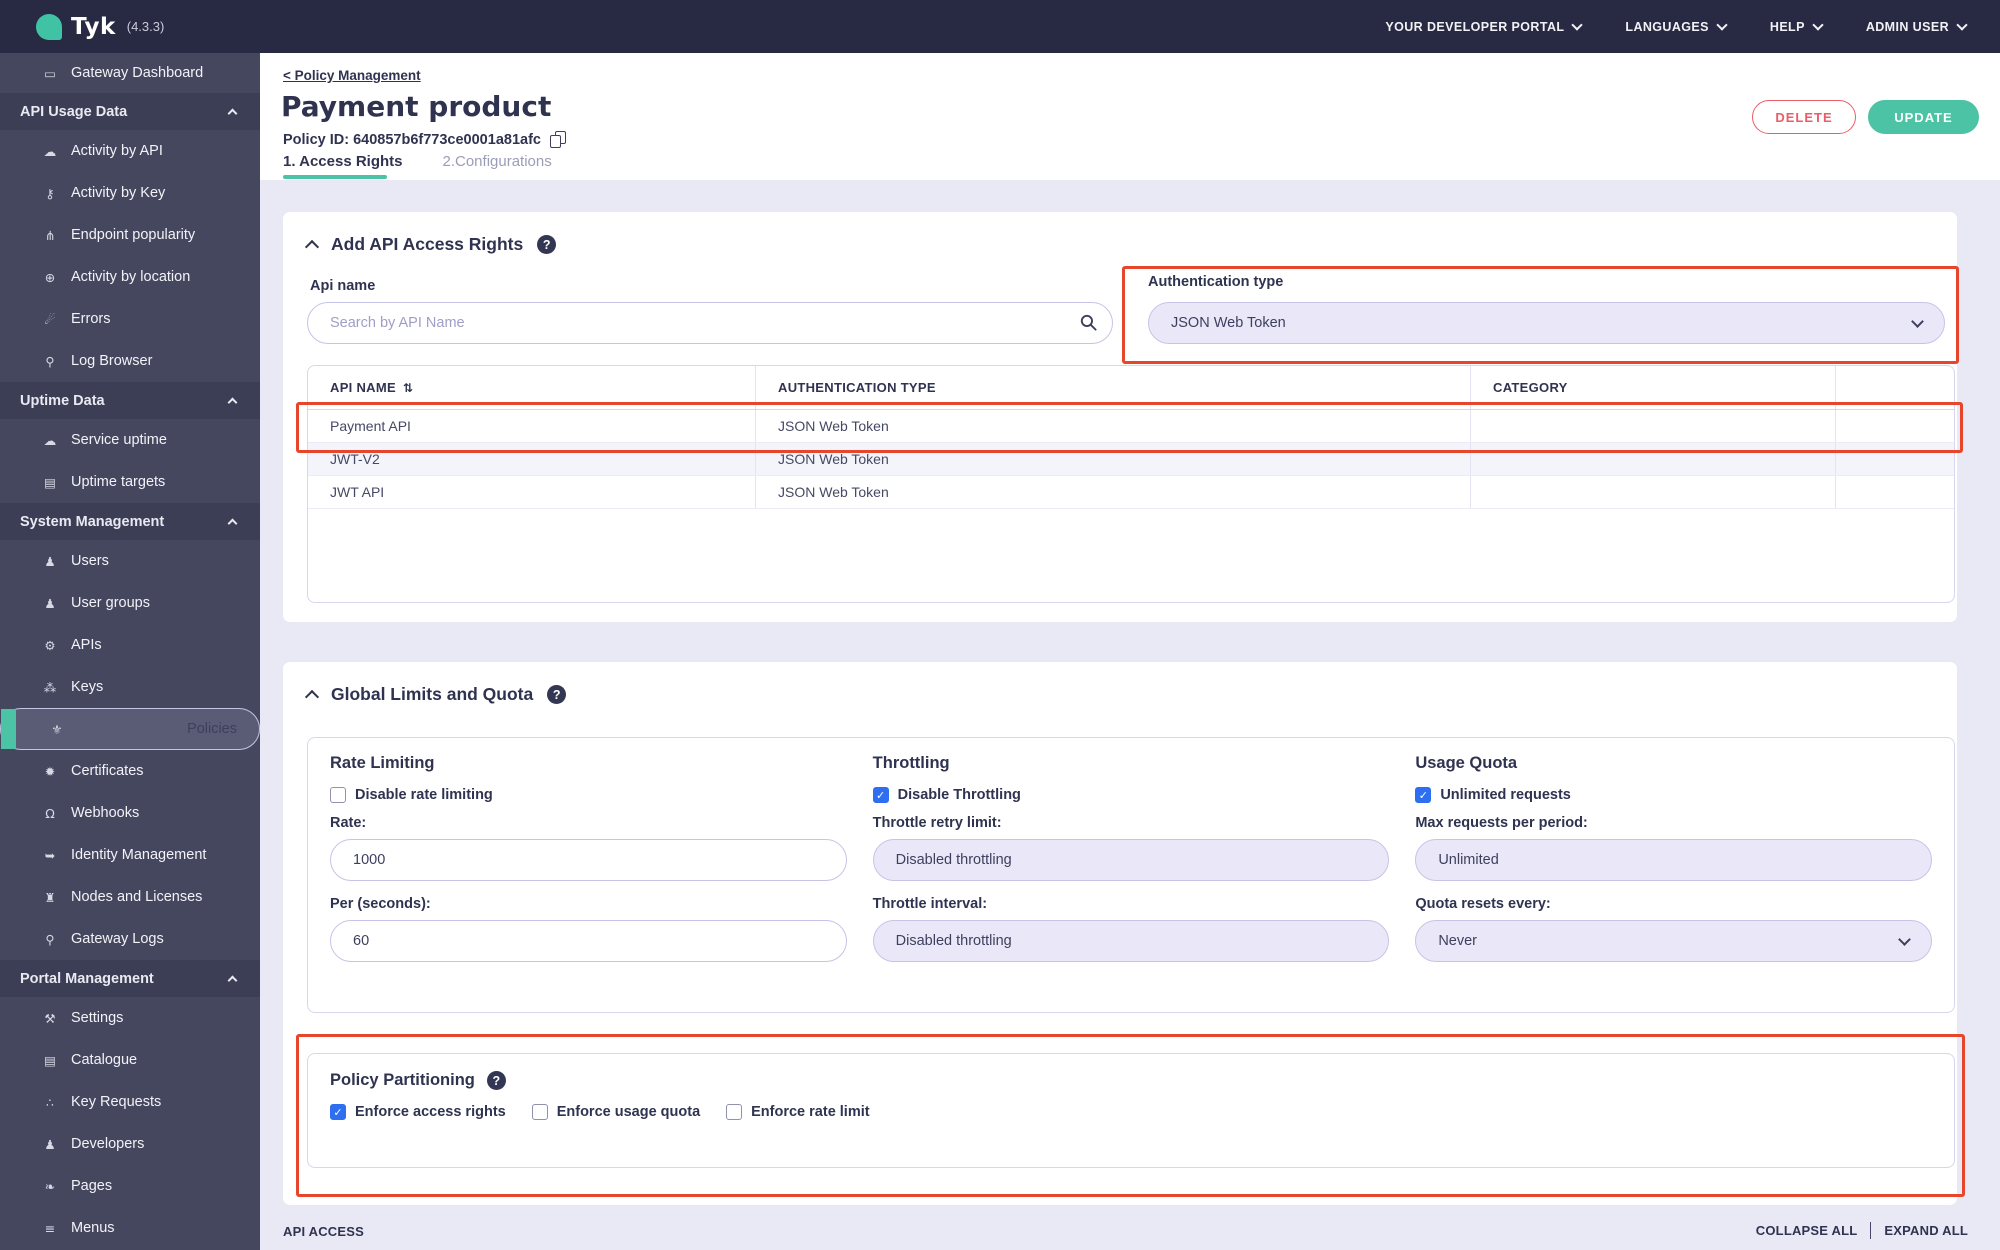 The image size is (2000, 1250). What do you see at coordinates (130, 151) in the screenshot?
I see `sidebar-item-activity-by-api: ☁ Activity by API` at bounding box center [130, 151].